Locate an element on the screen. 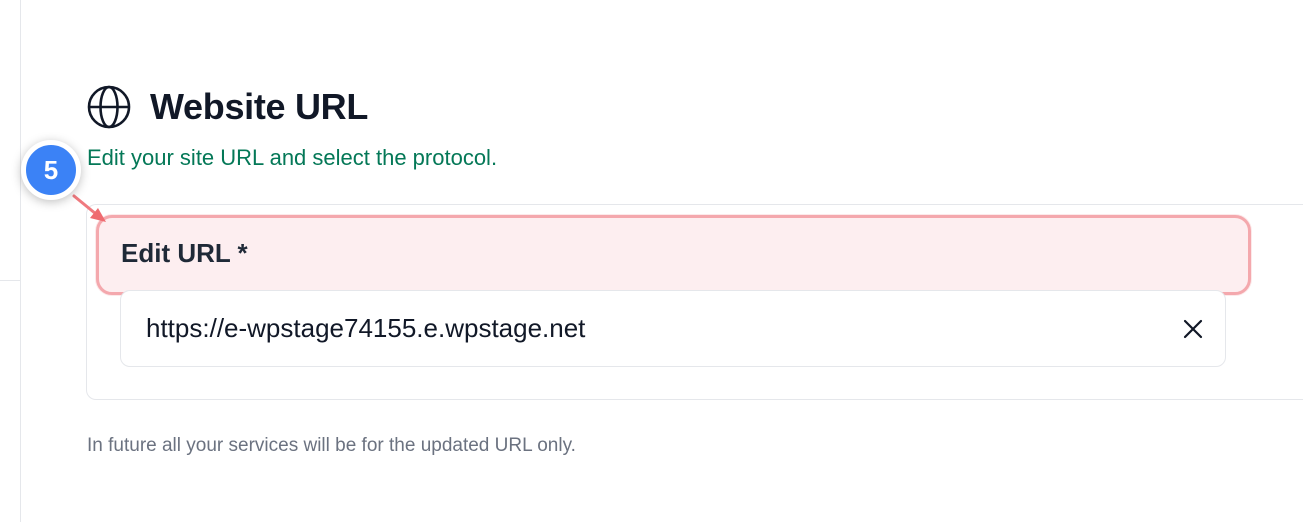 The image size is (1303, 522). url-input is located at coordinates (646, 328).